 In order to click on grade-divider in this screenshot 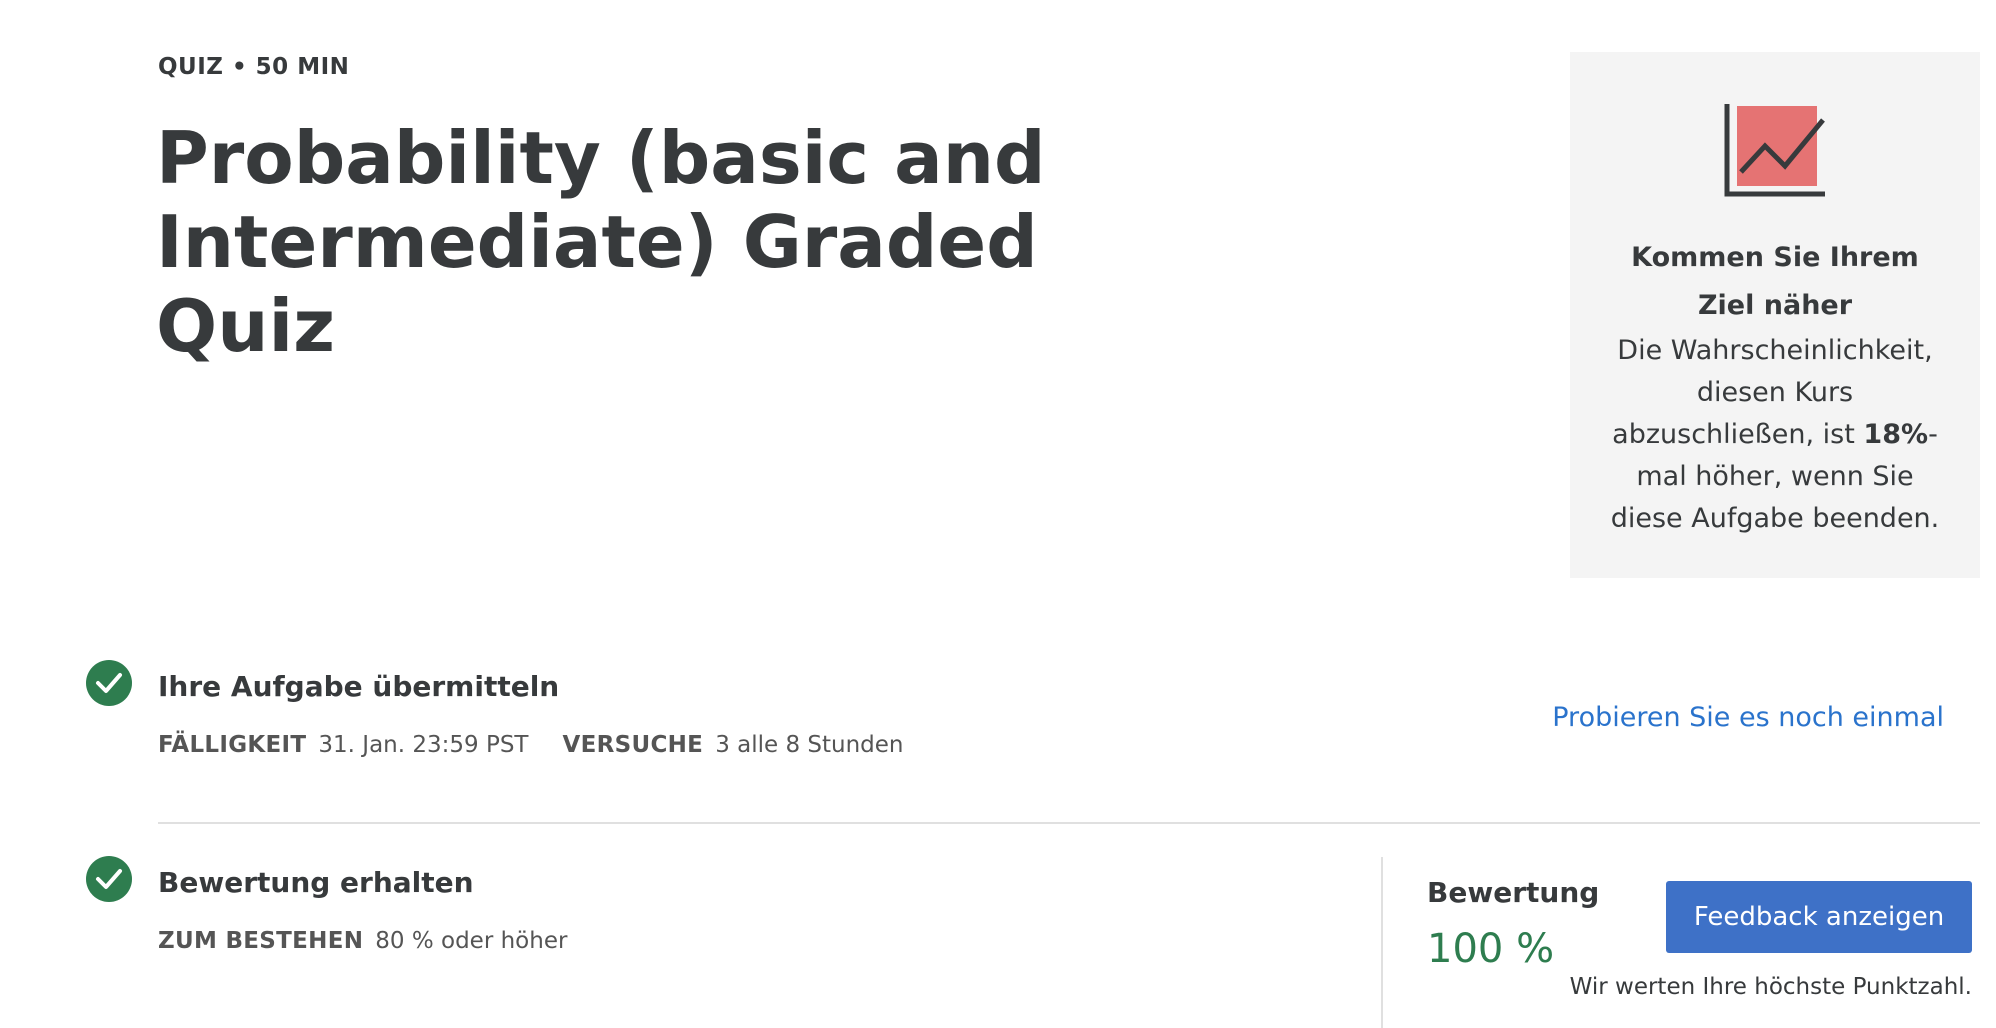, I will do `click(1382, 942)`.